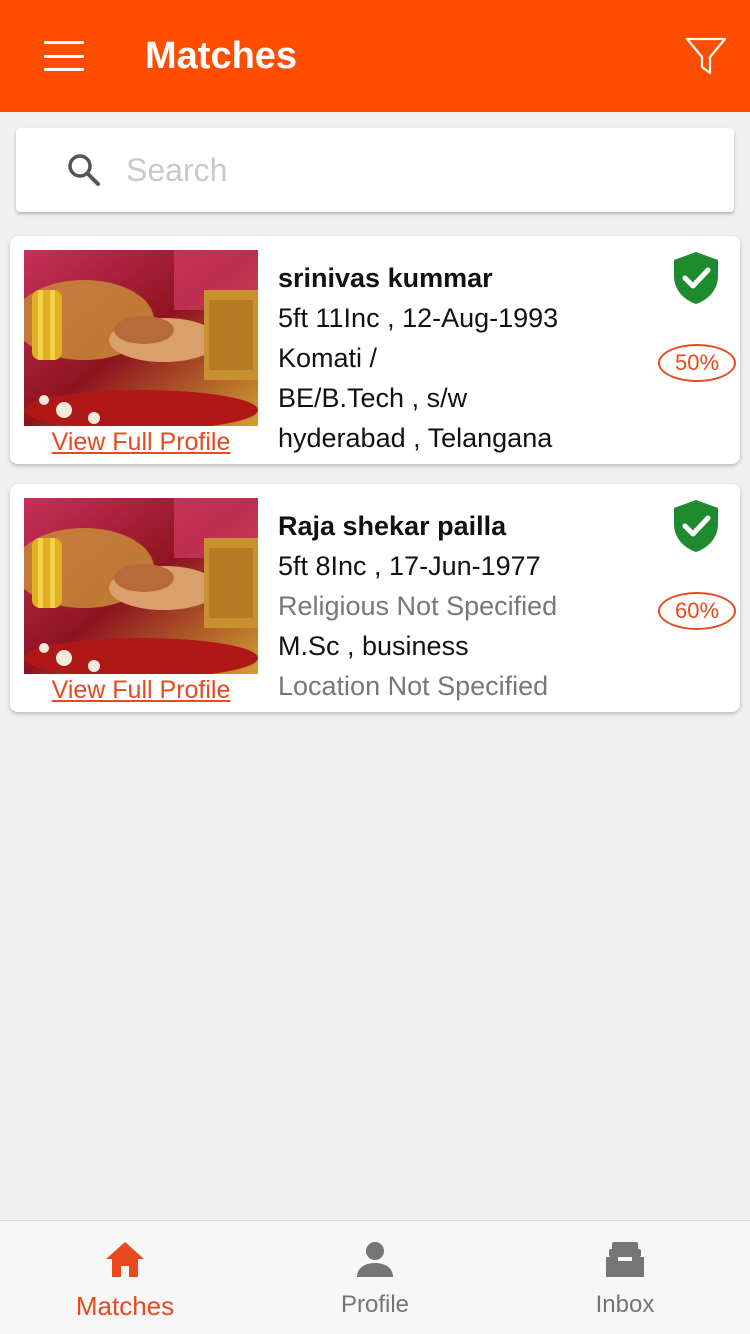 Image resolution: width=750 pixels, height=1334 pixels. Describe the element at coordinates (697, 611) in the screenshot. I see `match-percent-badge: 60%` at that location.